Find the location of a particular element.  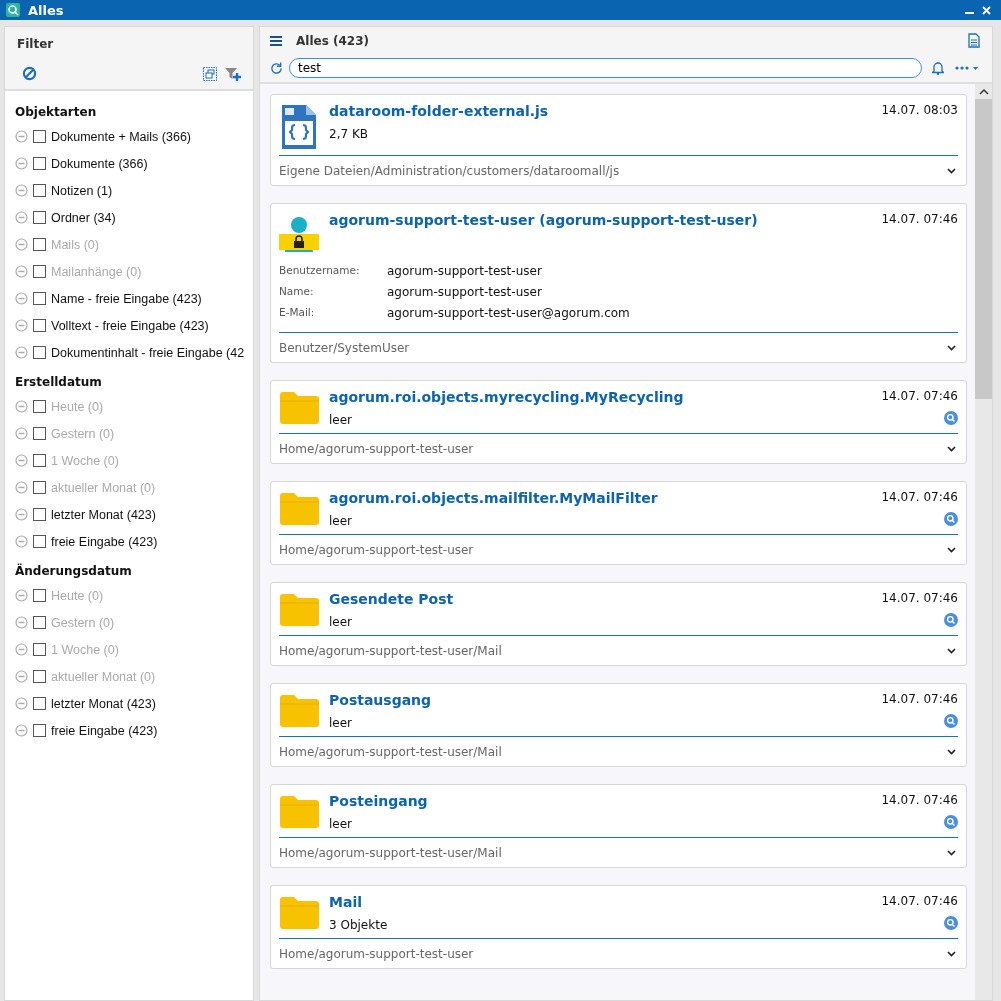

result-card: dataroom-folder-external.js 2,7 KB 14.07. 08:03 Eigene Dateien/Administration/customers/dataroomall/js is located at coordinates (618, 140).